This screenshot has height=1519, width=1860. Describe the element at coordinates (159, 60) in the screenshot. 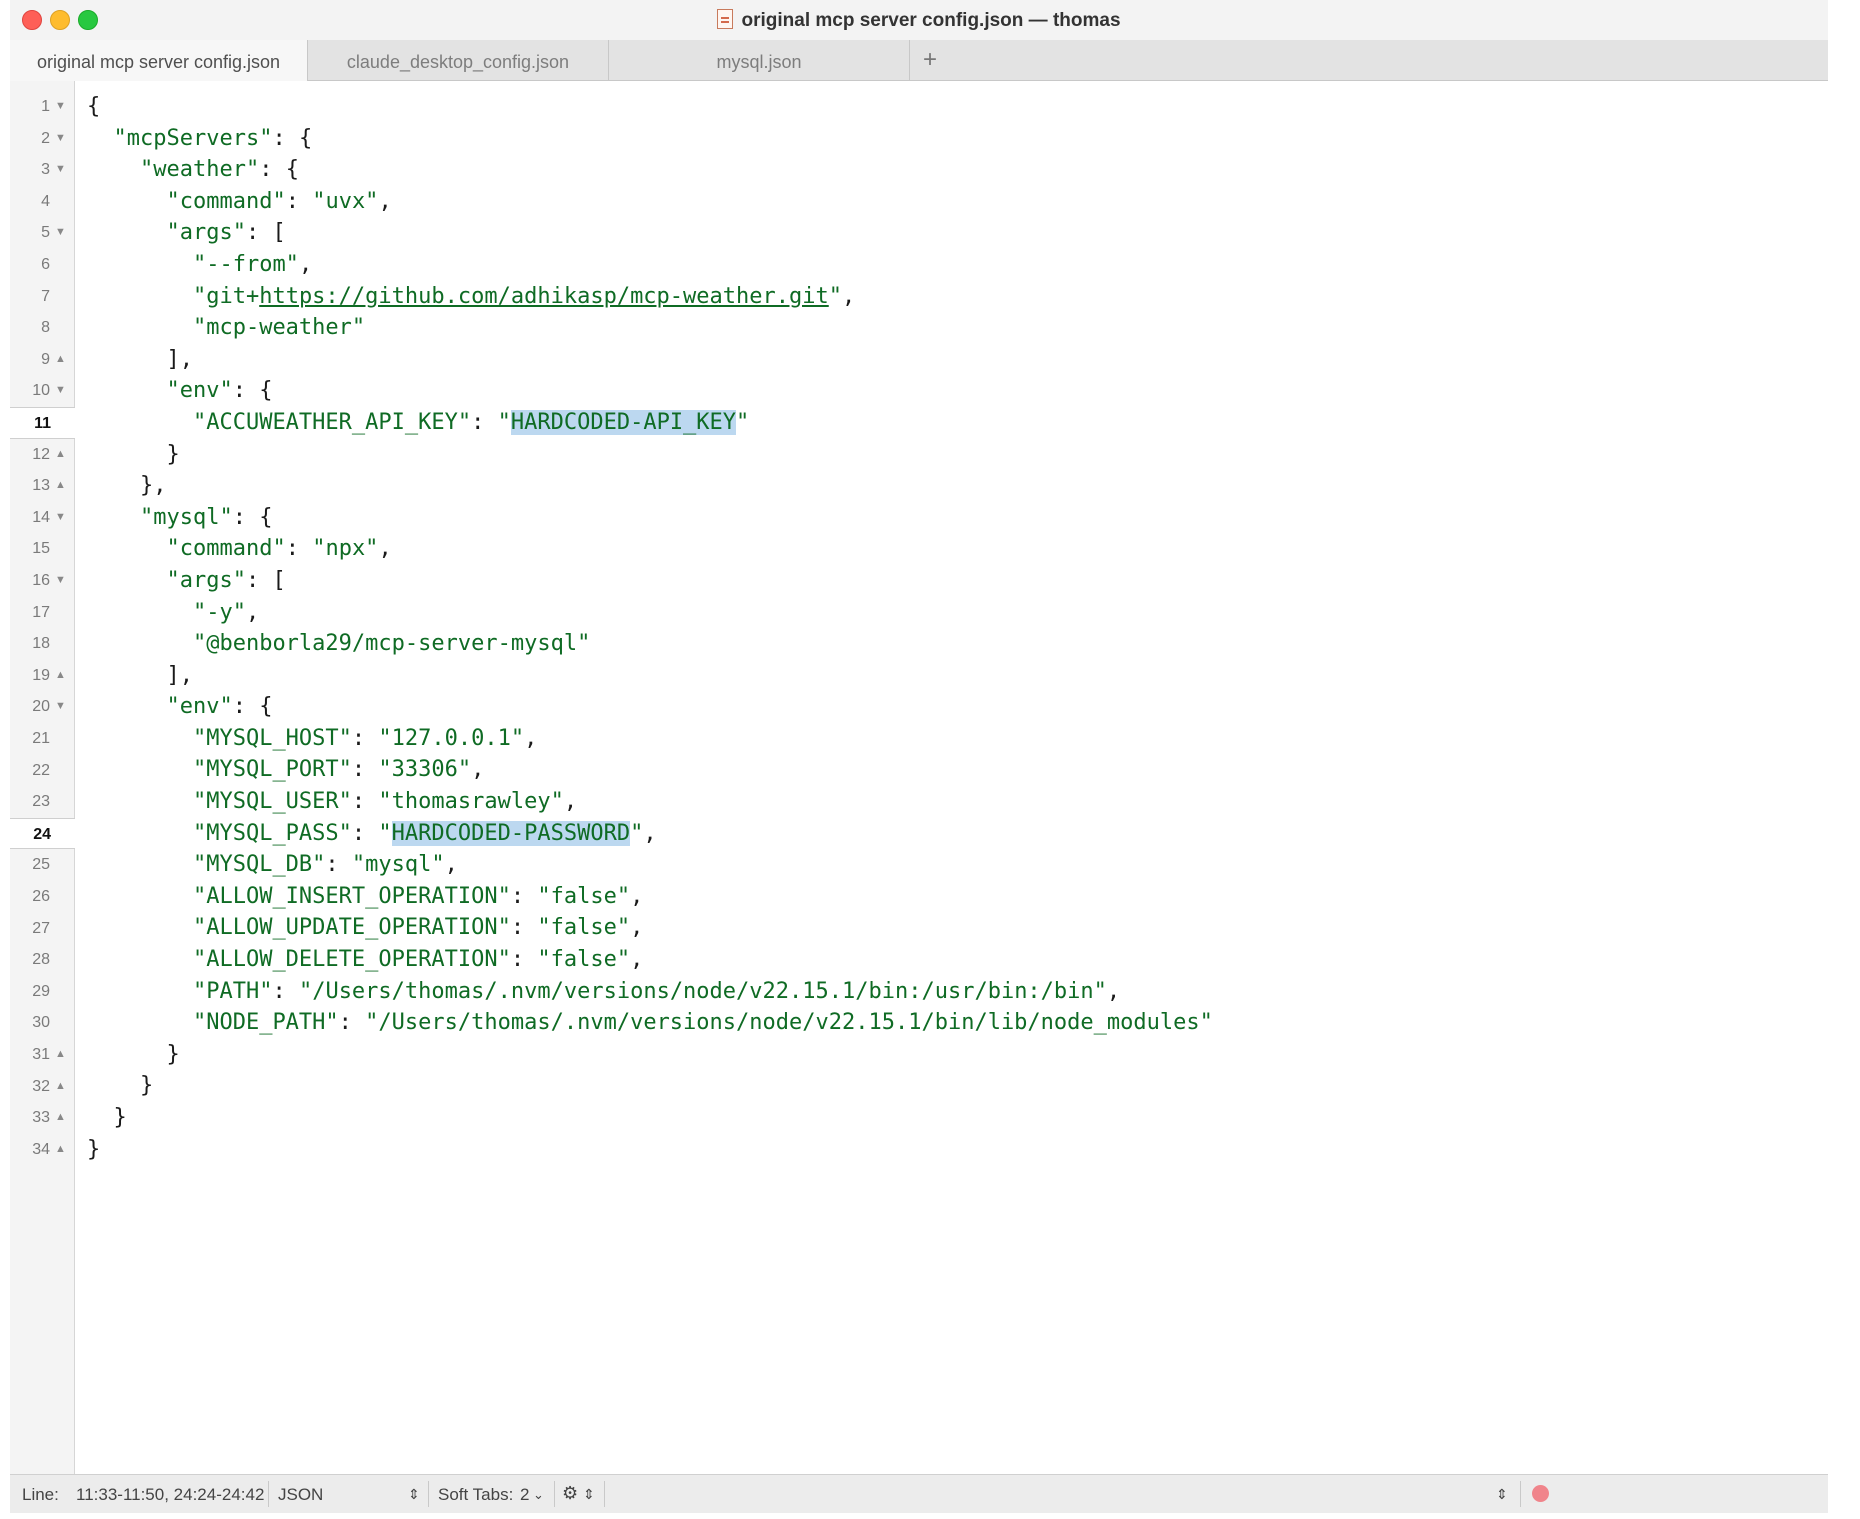

I see `tab-original-mcp-server-config: original mcp server config.json` at that location.